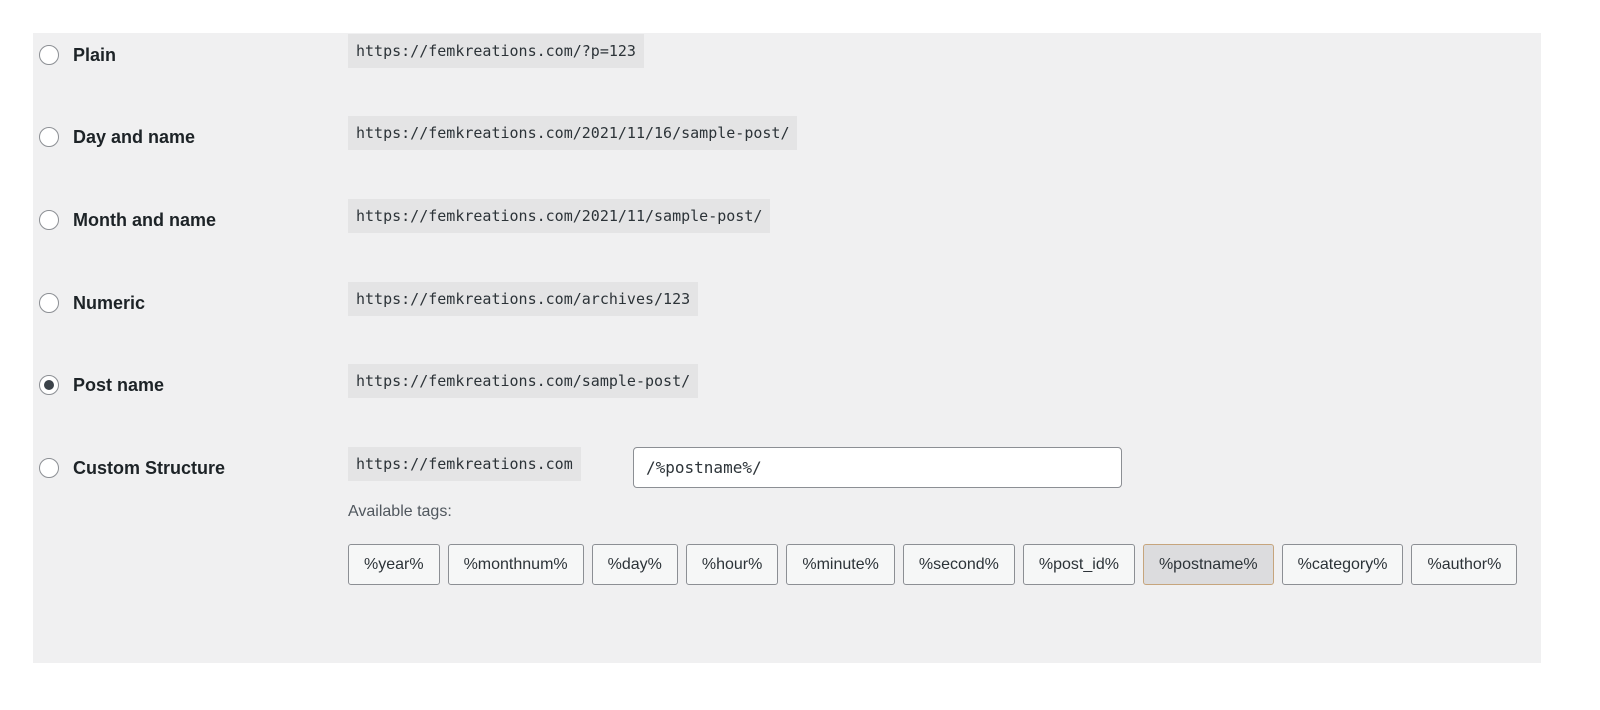  Describe the element at coordinates (394, 564) in the screenshot. I see `tag-button-year: %year%` at that location.